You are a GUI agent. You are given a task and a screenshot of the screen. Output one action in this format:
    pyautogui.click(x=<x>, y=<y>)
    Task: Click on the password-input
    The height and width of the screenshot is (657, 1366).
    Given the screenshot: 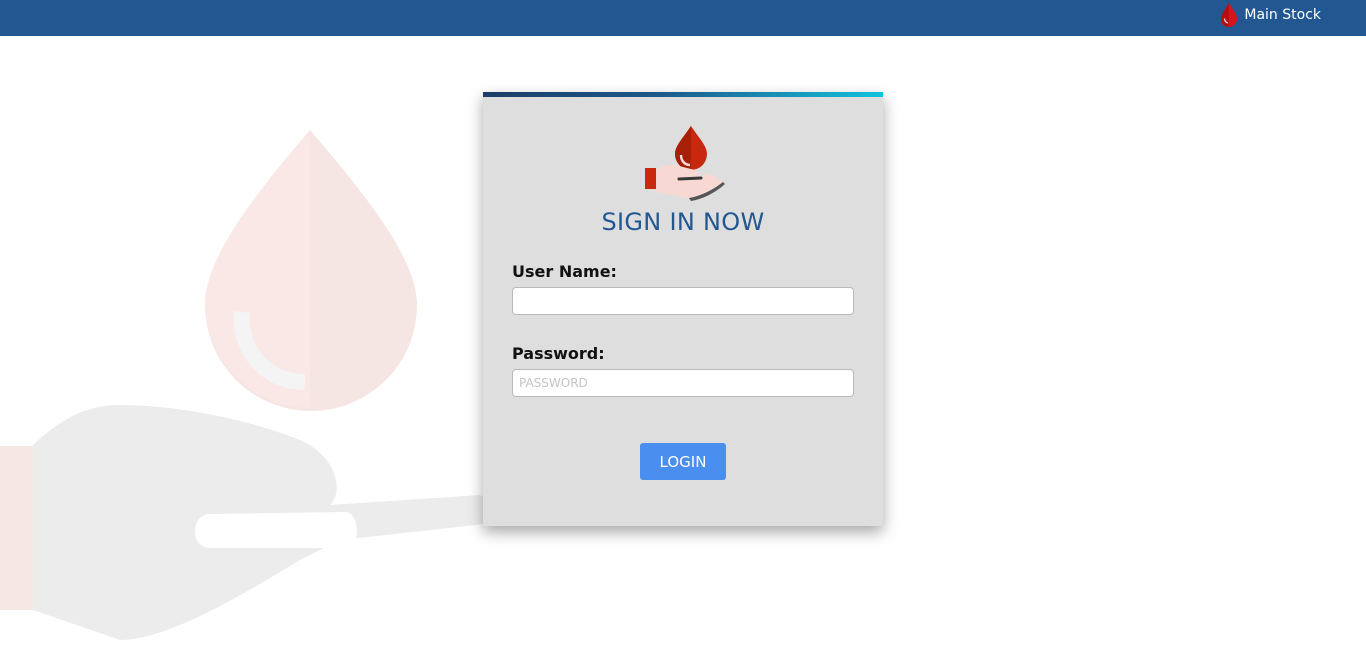 What is the action you would take?
    pyautogui.click(x=683, y=383)
    